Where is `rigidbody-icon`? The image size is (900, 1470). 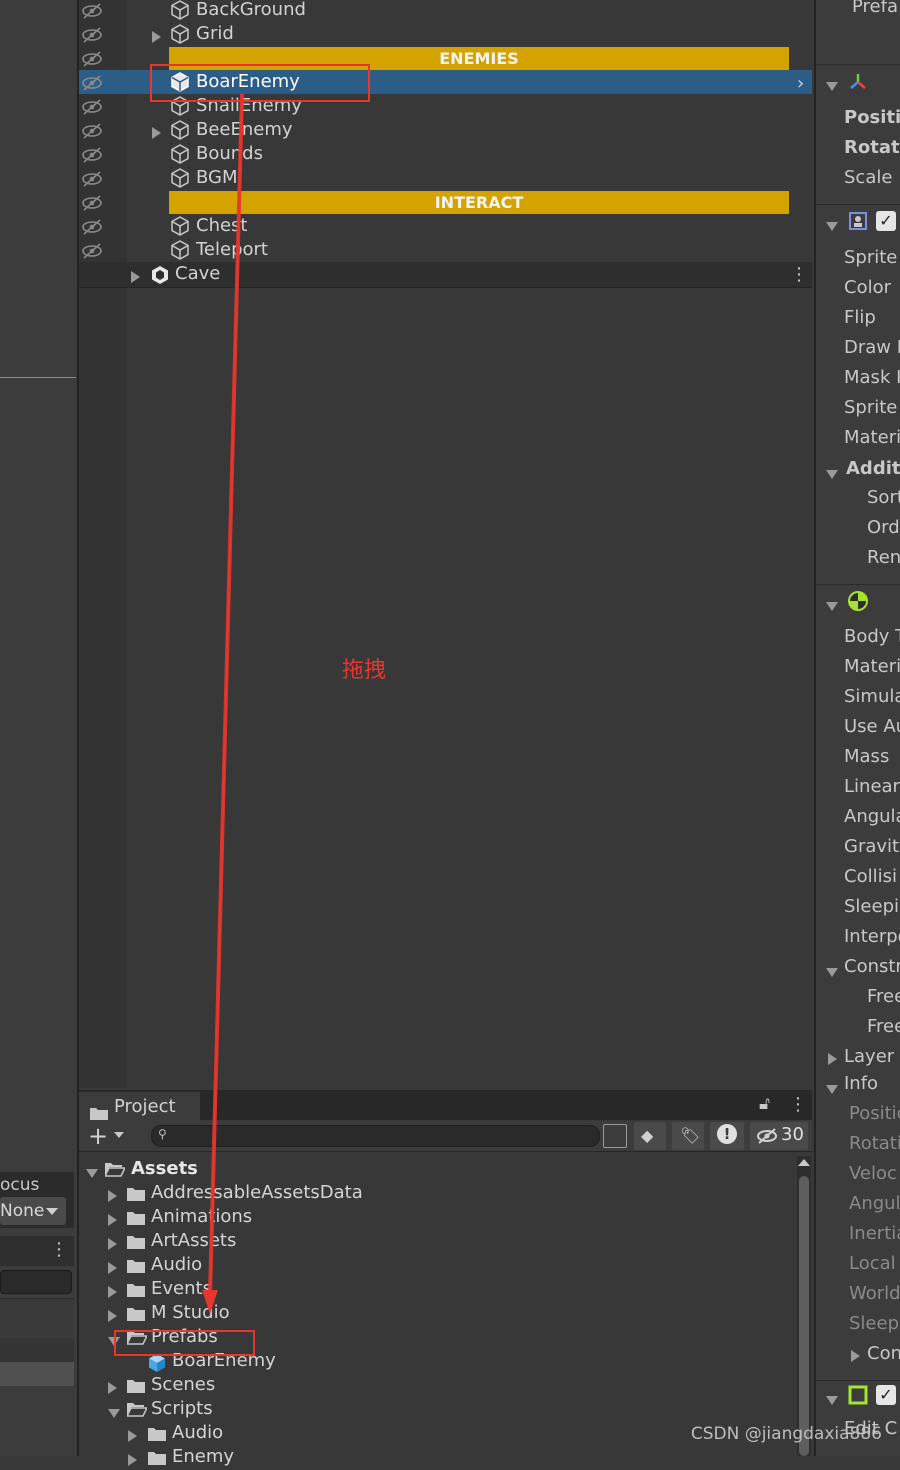 rigidbody-icon is located at coordinates (858, 603).